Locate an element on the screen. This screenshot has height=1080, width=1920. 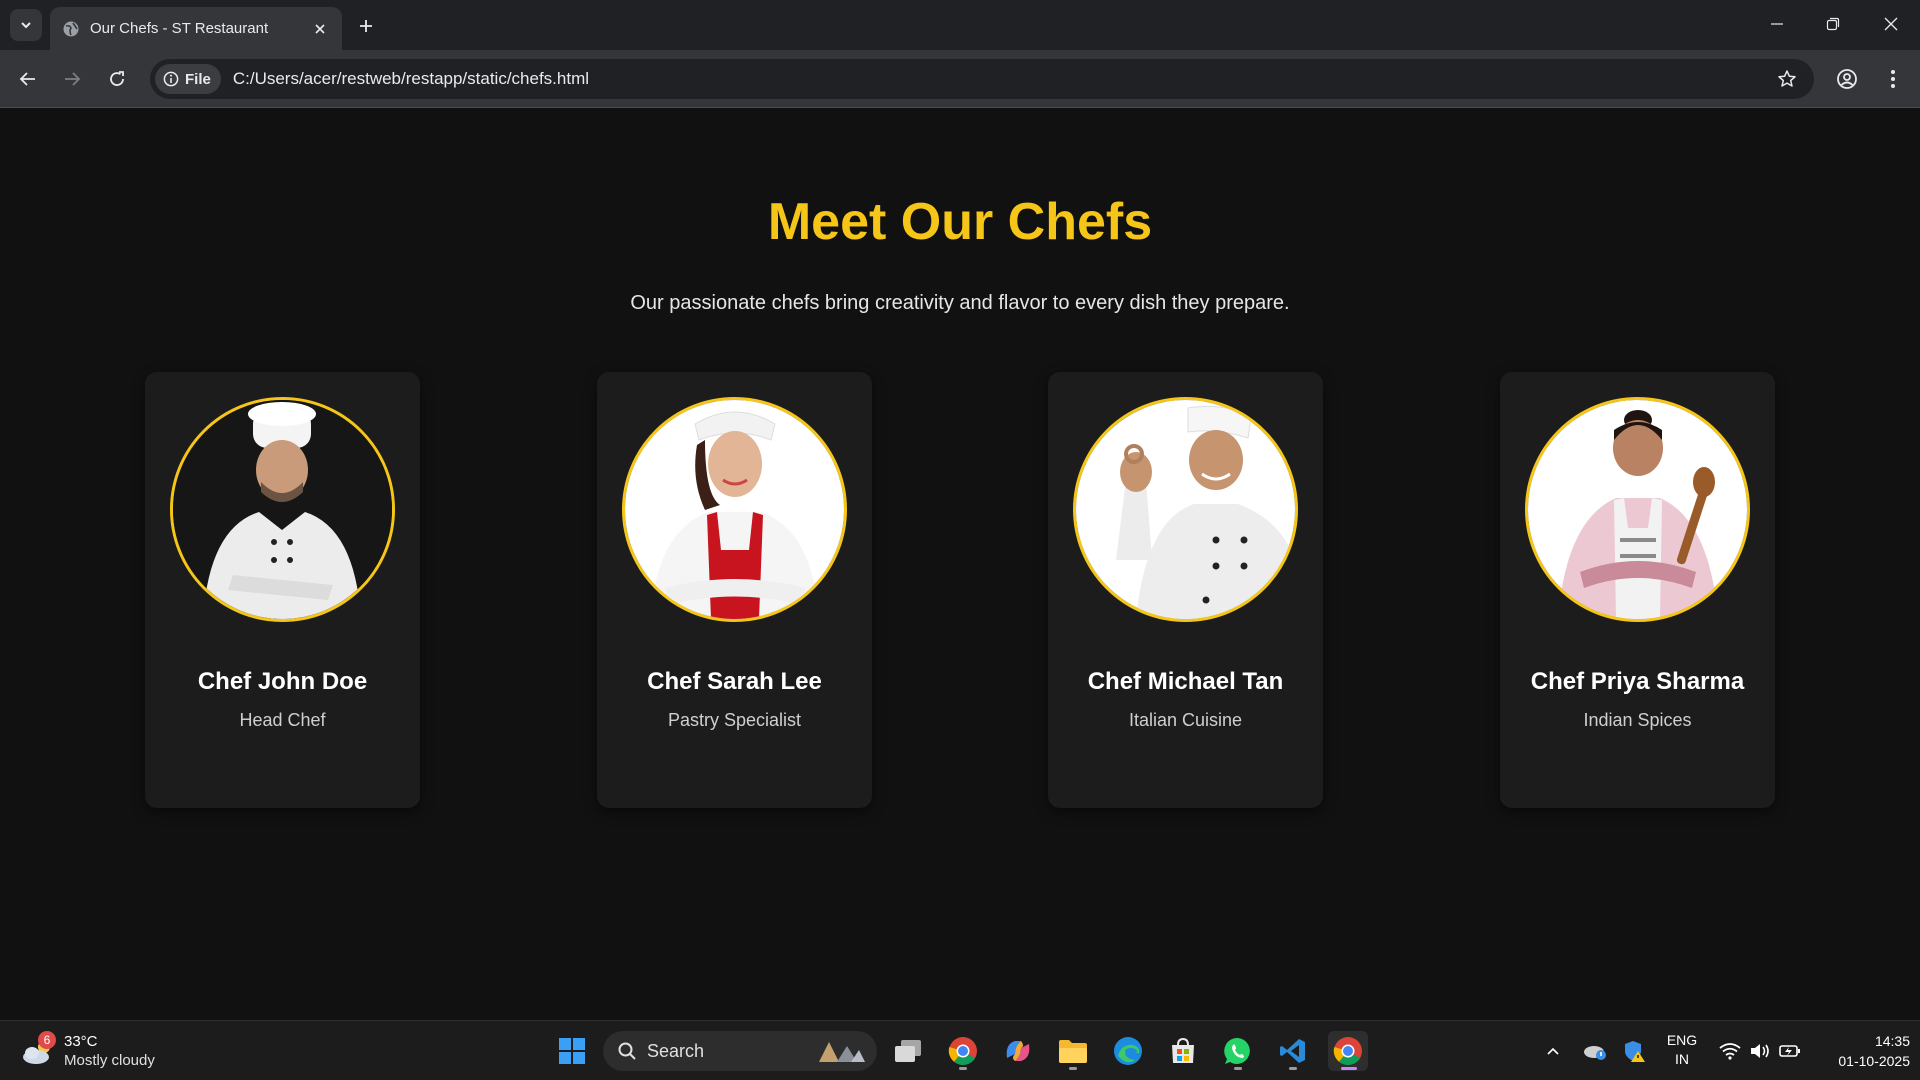
task-view-icon is located at coordinates (908, 1051).